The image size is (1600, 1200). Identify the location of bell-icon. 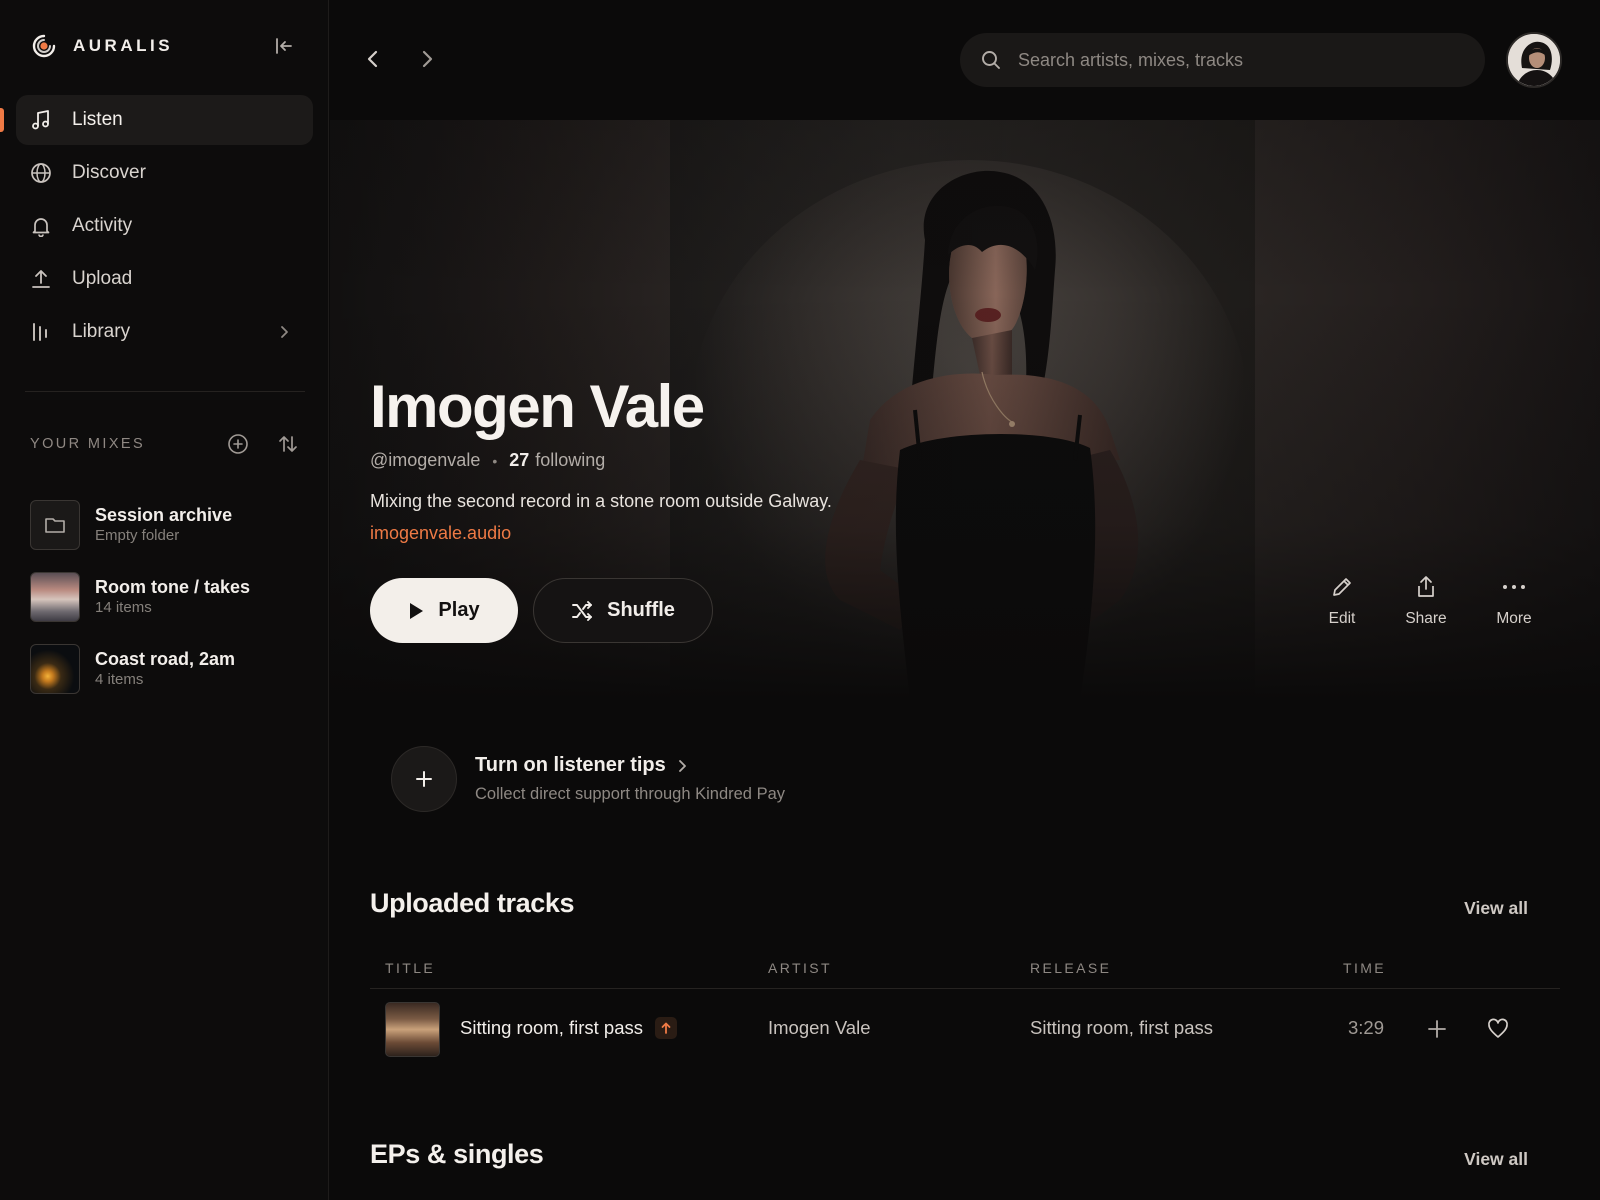
(41, 226).